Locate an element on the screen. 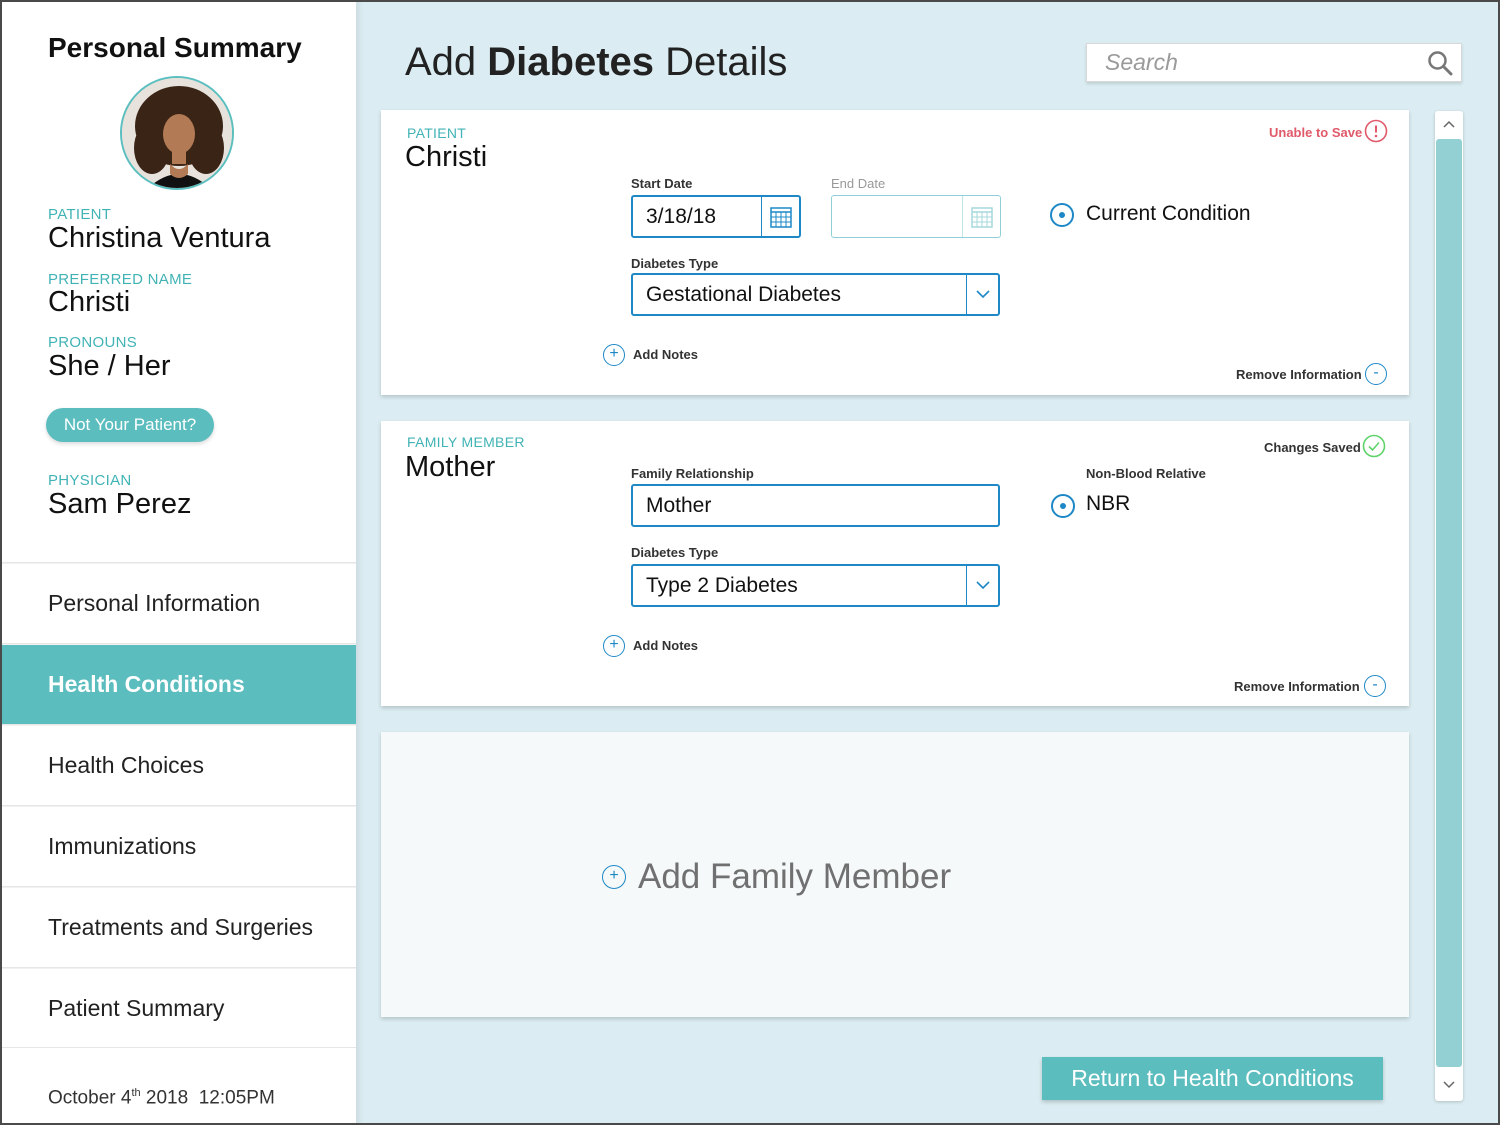  diabetes-type-select: Gestational Diabetes is located at coordinates (815, 294).